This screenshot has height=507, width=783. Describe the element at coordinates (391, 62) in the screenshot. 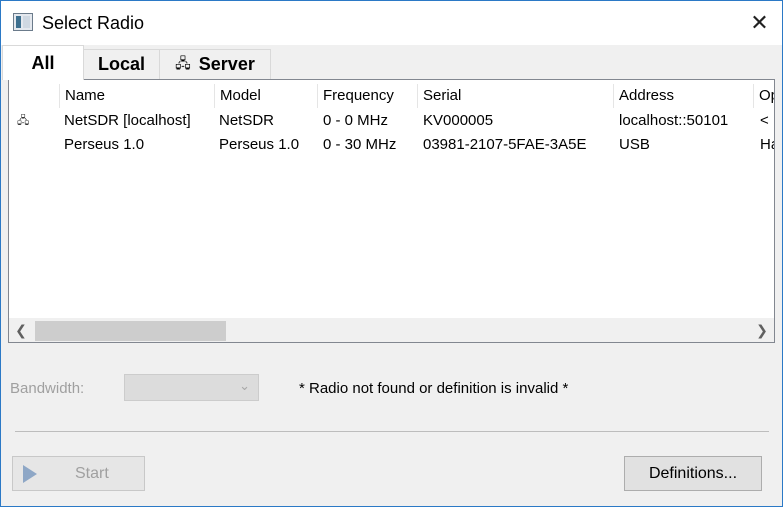

I see `tab-bar: All Local 🖧 Server` at that location.